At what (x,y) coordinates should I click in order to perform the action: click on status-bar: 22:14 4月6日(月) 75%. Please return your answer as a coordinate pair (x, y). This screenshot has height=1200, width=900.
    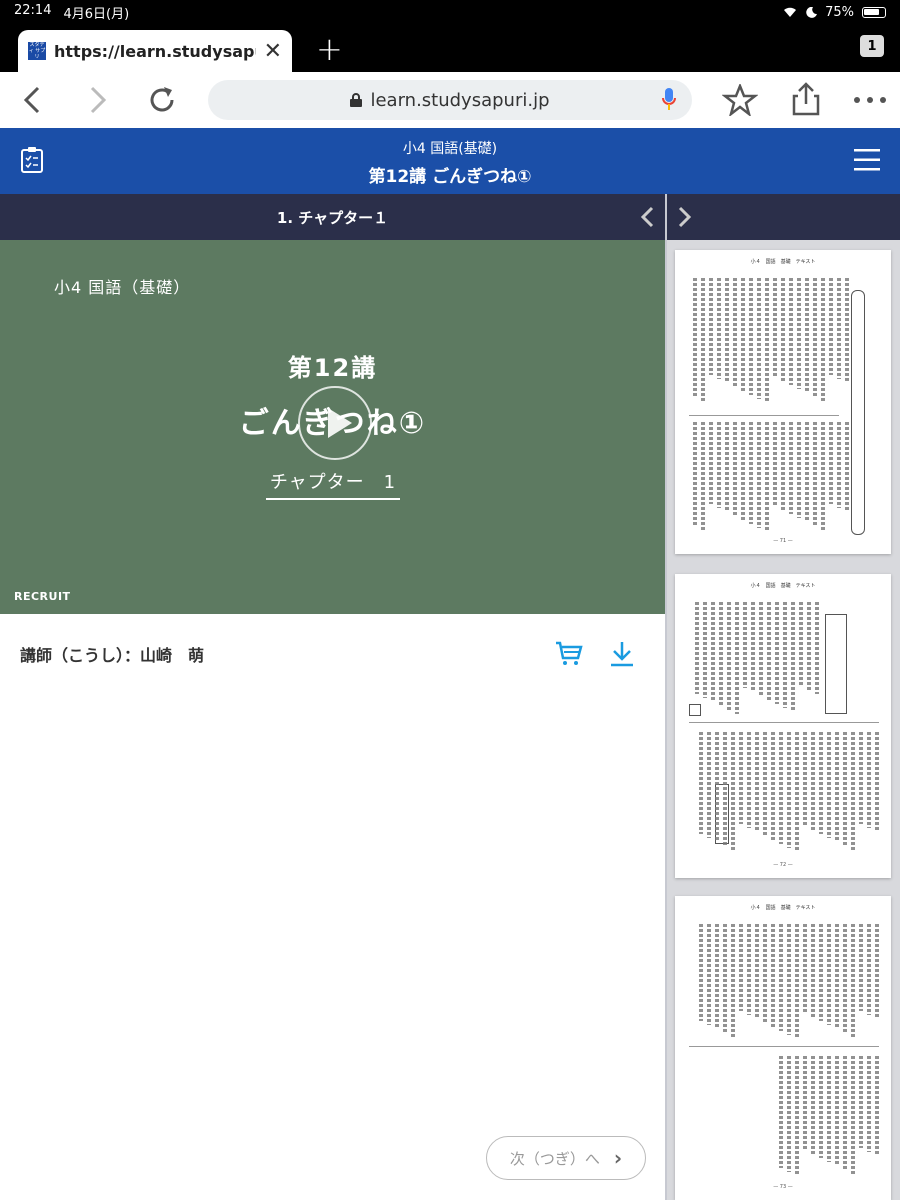
    Looking at the image, I should click on (450, 12).